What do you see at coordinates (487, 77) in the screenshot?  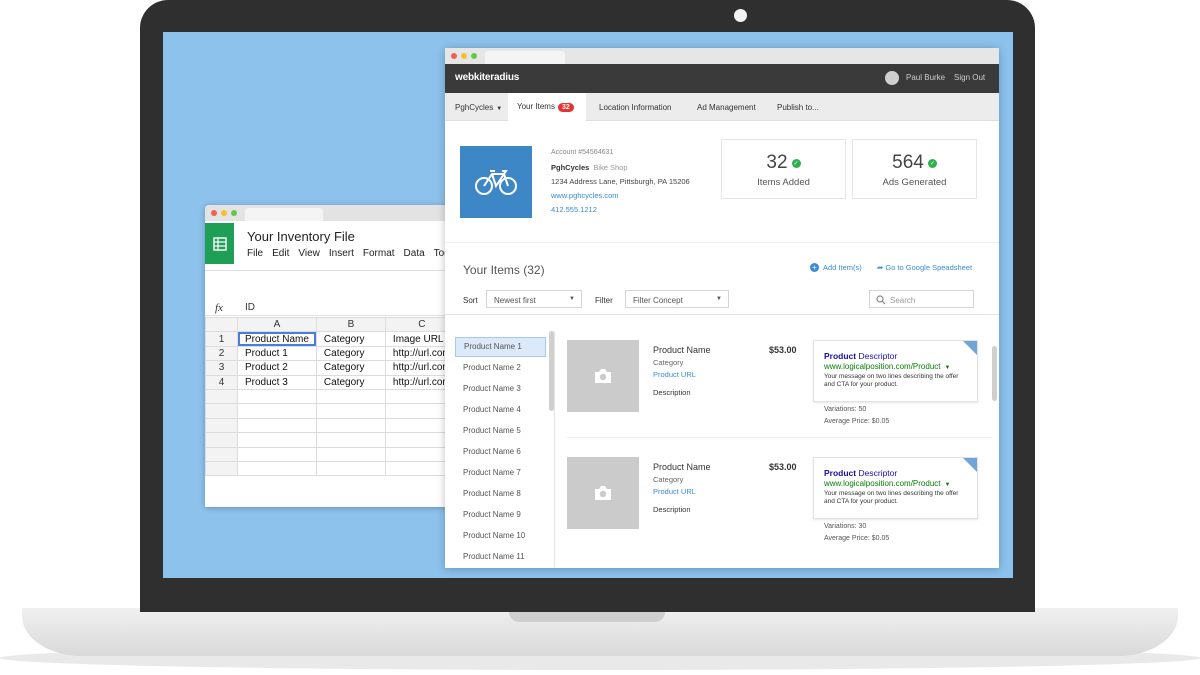 I see `brand-logo: webkiteradius` at bounding box center [487, 77].